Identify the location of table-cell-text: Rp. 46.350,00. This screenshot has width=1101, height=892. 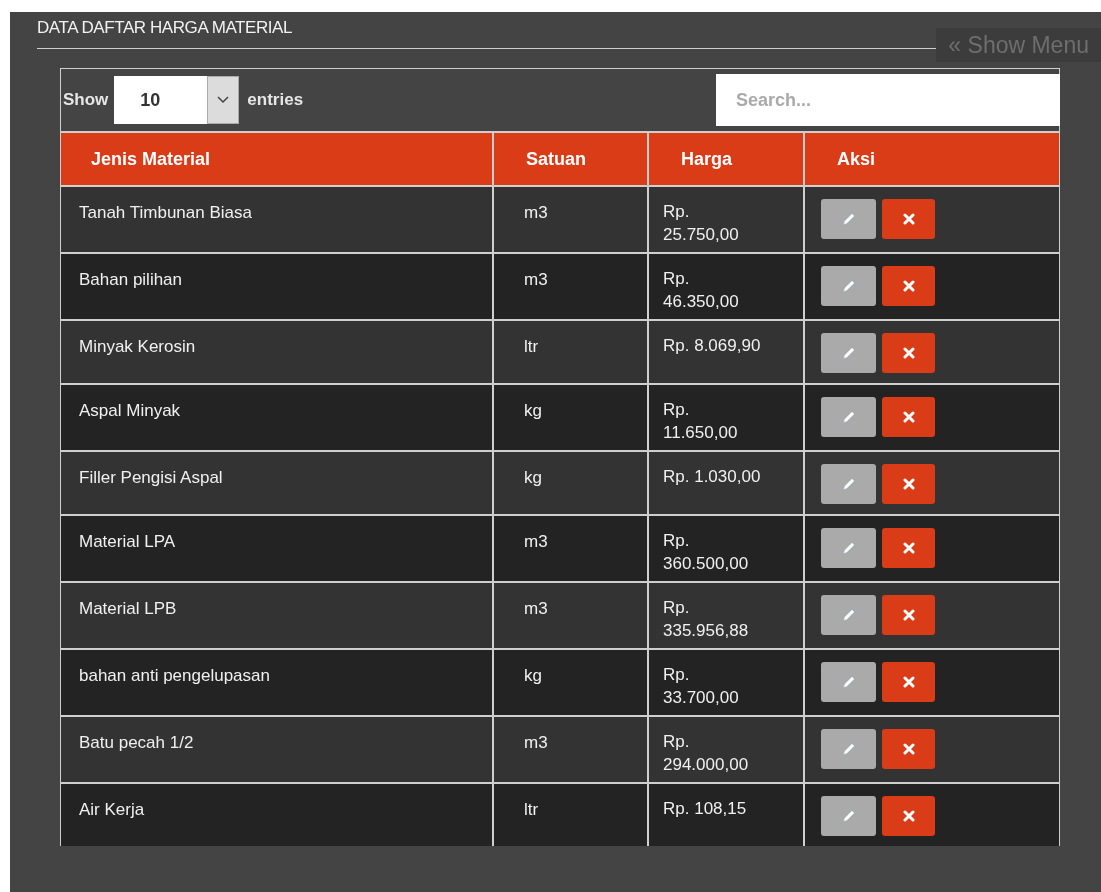
(701, 290).